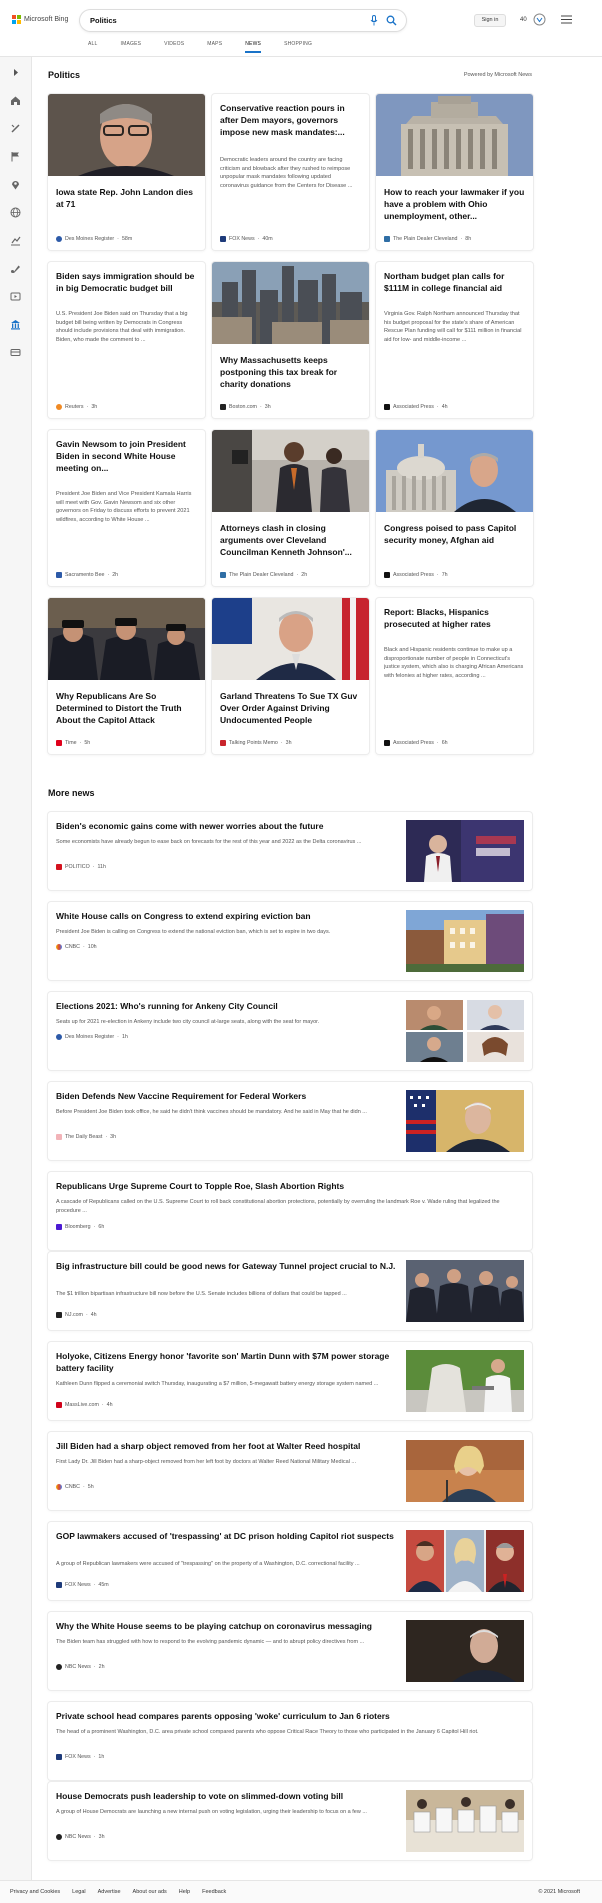 The image size is (602, 1903). What do you see at coordinates (78, 1892) in the screenshot?
I see `footer-link-legal: Legal` at bounding box center [78, 1892].